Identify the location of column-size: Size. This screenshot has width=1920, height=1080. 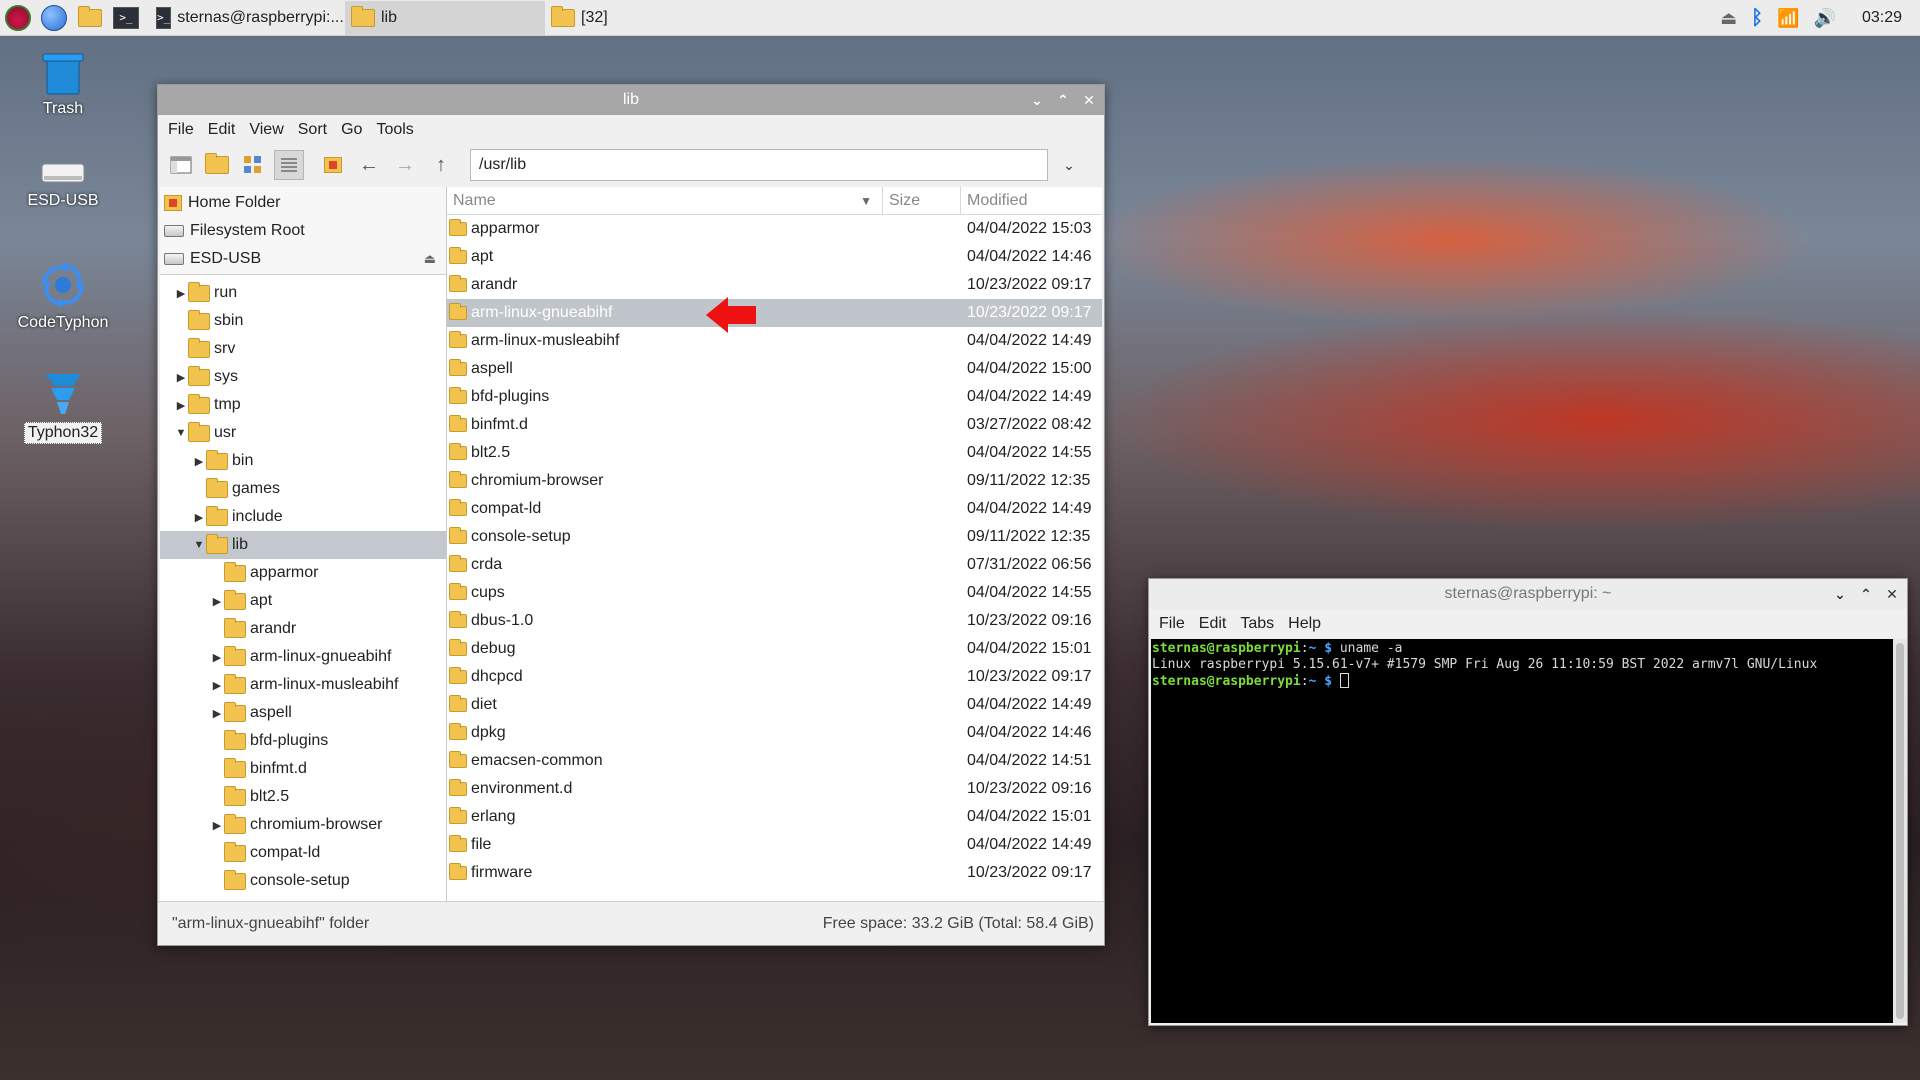
(922, 200).